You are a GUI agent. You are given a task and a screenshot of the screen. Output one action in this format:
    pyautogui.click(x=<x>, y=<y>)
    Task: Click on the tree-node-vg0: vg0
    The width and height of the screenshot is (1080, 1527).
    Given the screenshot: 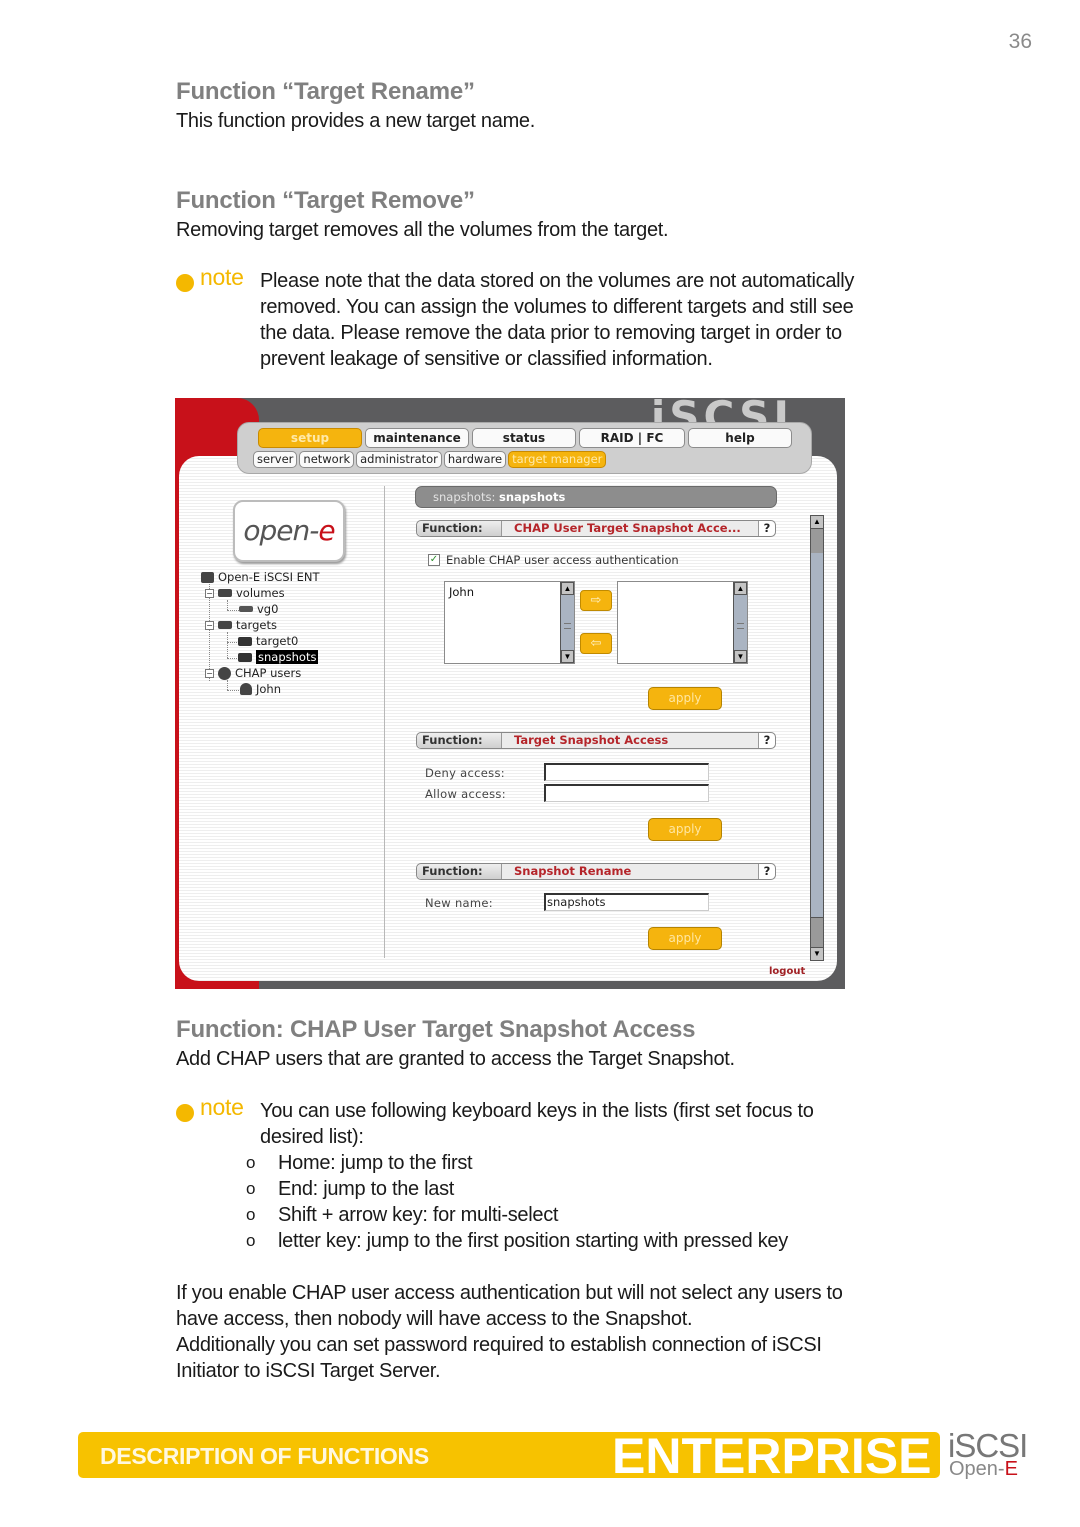 What is the action you would take?
    pyautogui.click(x=258, y=609)
    